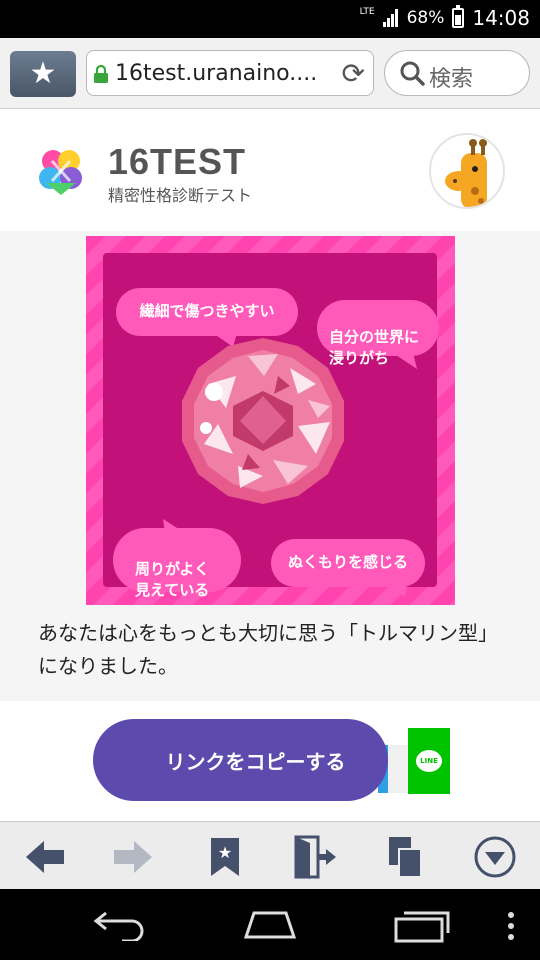 Image resolution: width=540 pixels, height=960 pixels. Describe the element at coordinates (367, 11) in the screenshot. I see `network-type: LTE` at that location.